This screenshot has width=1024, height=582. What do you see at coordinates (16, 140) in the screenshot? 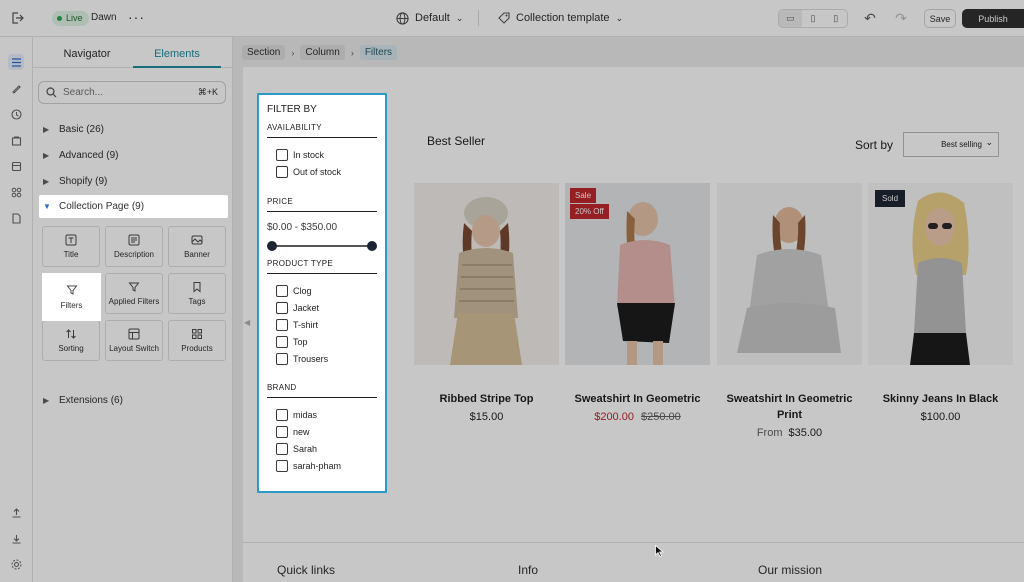
I see `bag-icon` at bounding box center [16, 140].